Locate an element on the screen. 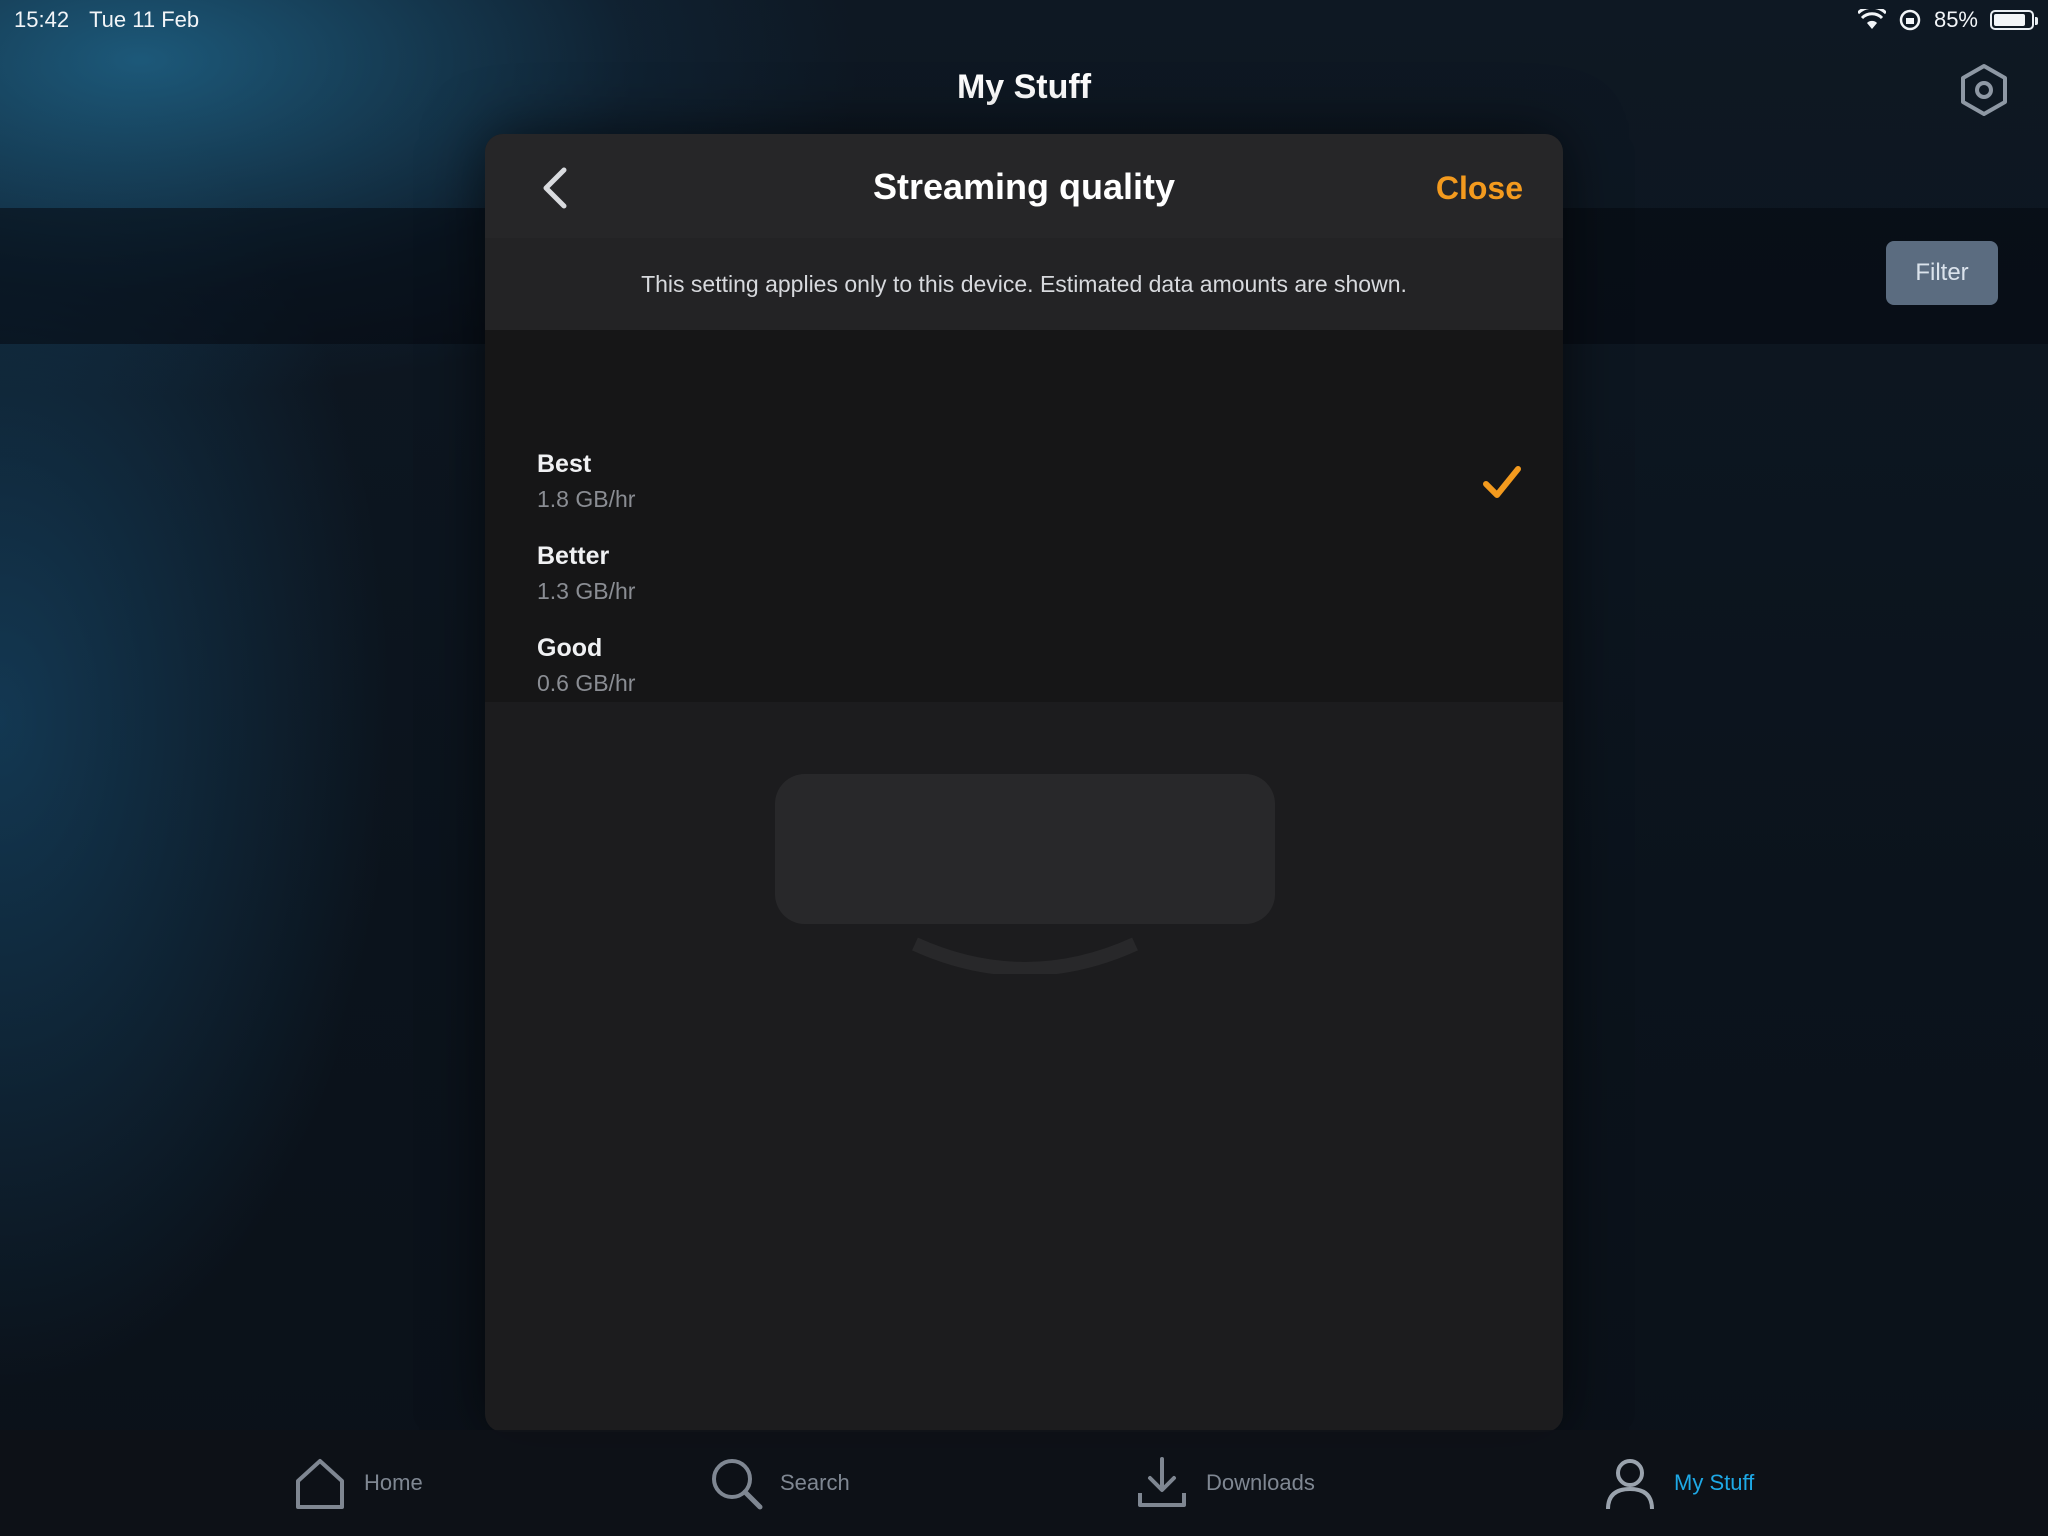 The height and width of the screenshot is (1536, 2048). download-icon is located at coordinates (1162, 1482).